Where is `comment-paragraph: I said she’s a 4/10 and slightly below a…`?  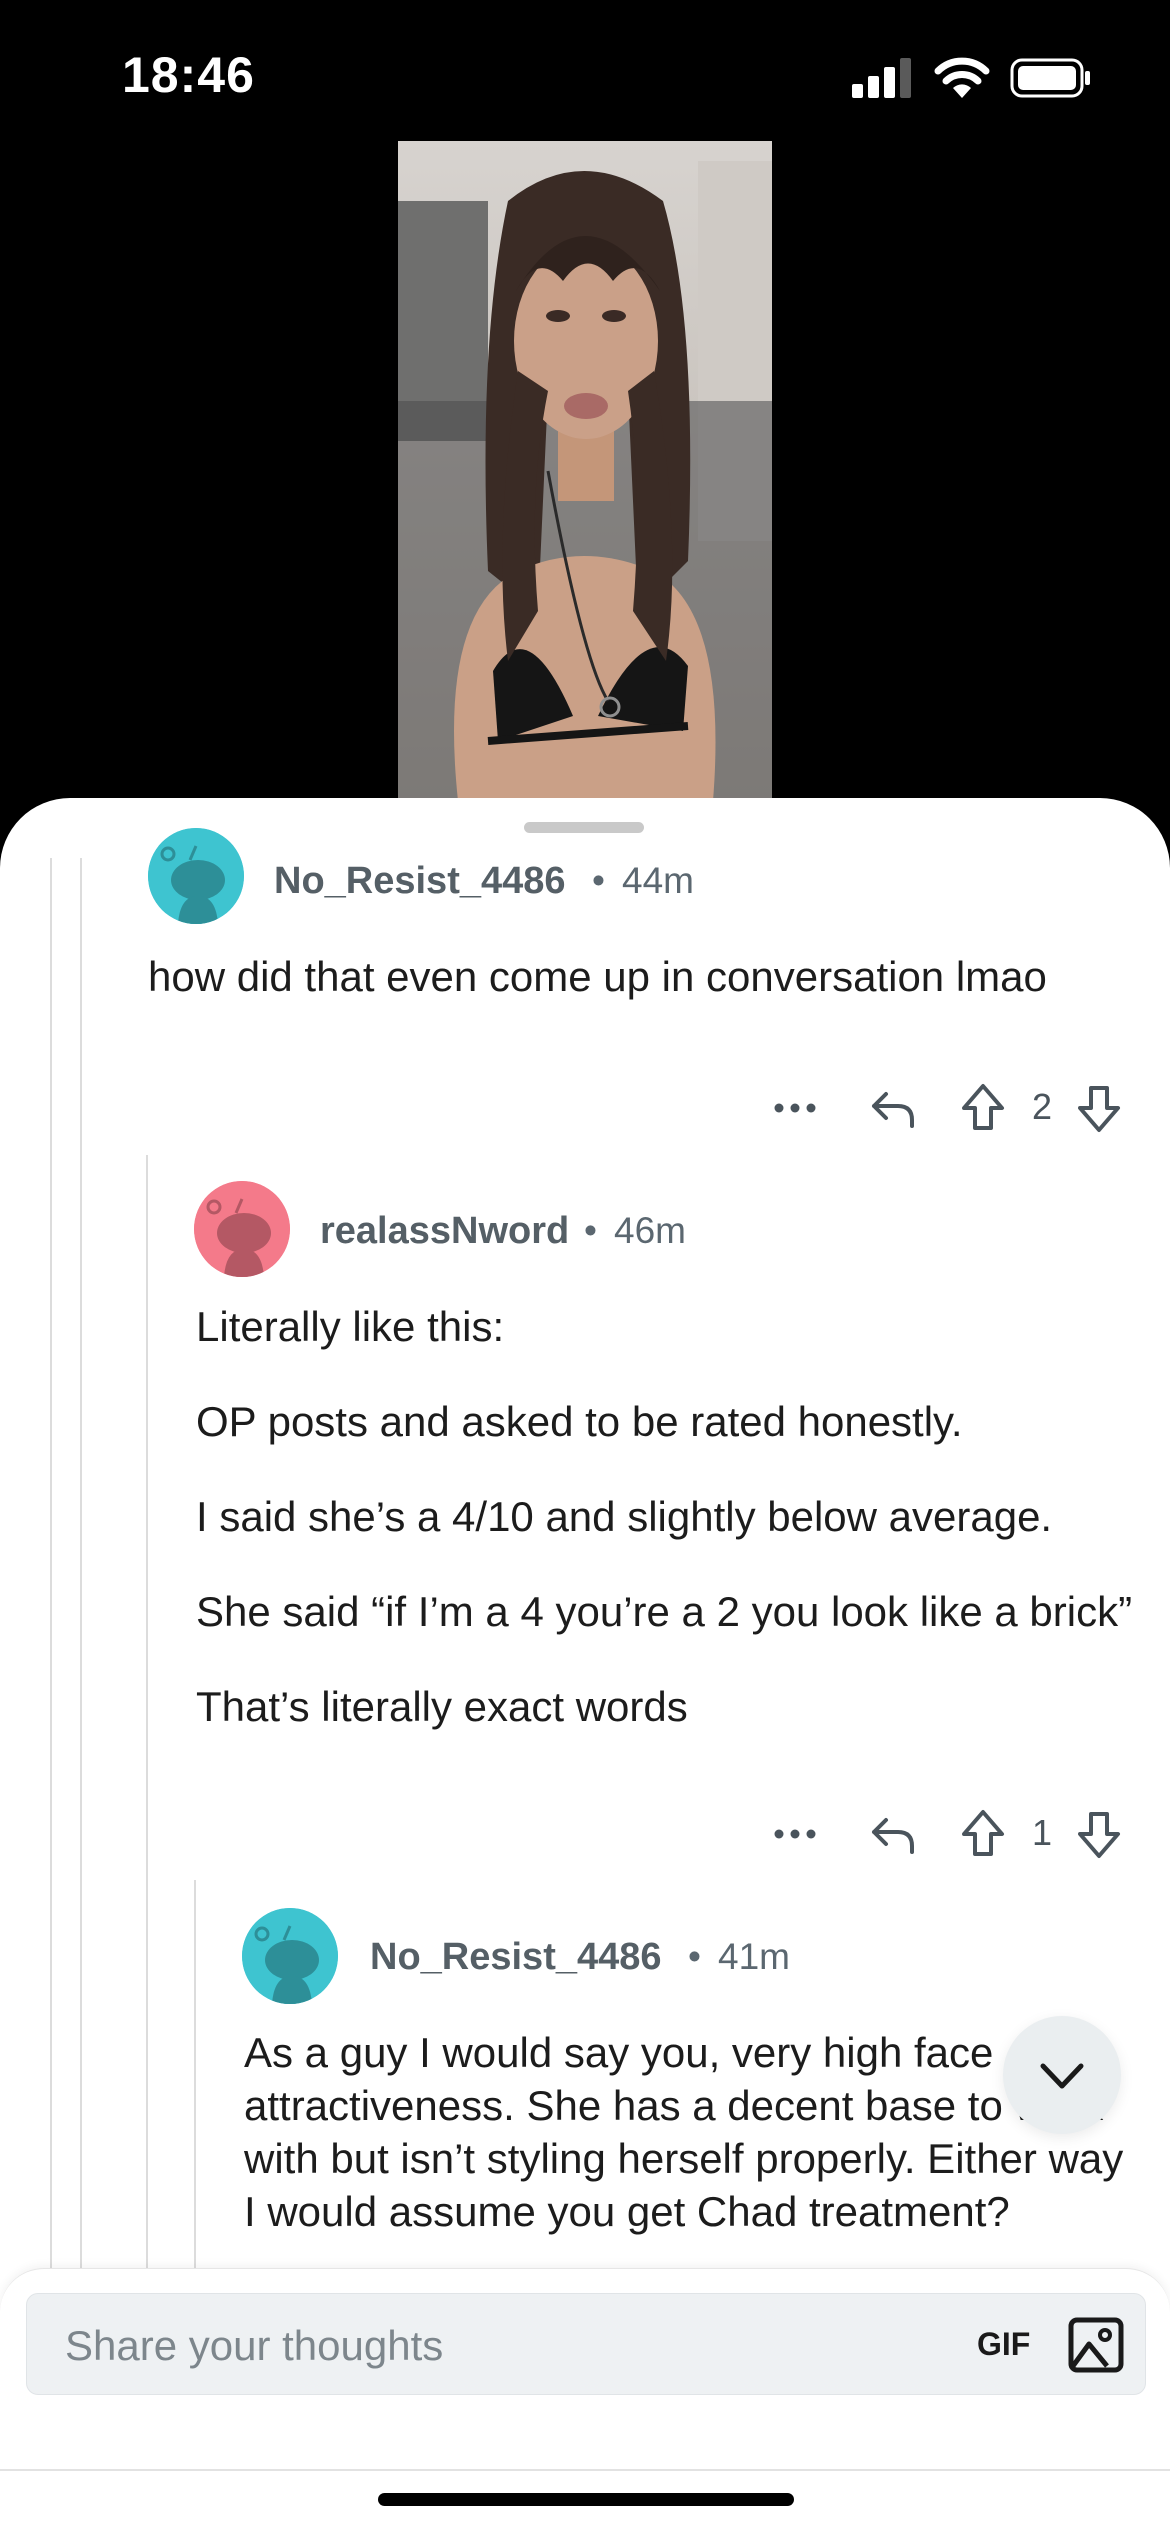
comment-paragraph: I said she’s a 4/10 and slightly below a… is located at coordinates (624, 1516).